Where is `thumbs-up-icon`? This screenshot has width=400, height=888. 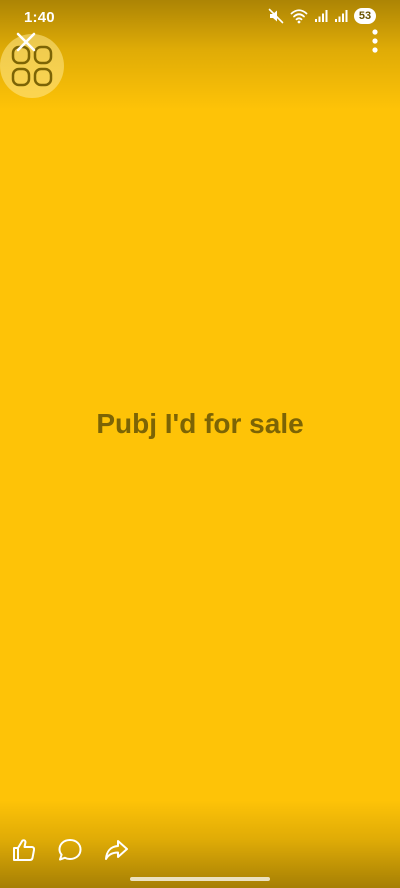
thumbs-up-icon is located at coordinates (24, 853).